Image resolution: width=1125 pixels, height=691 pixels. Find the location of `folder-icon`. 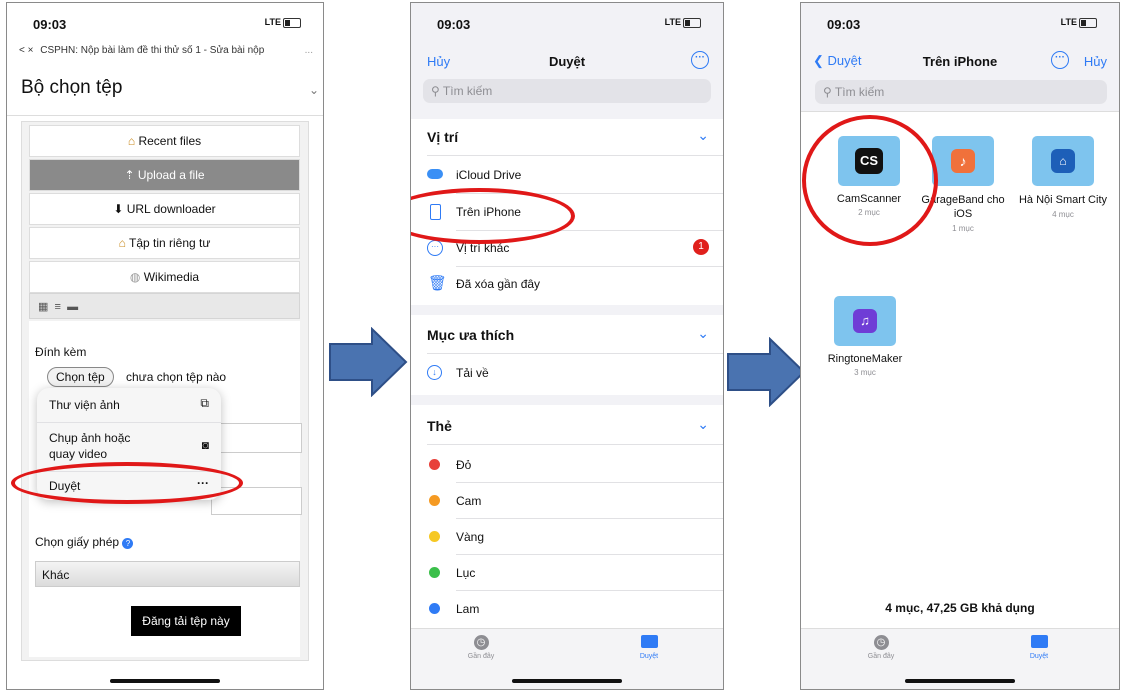

folder-icon is located at coordinates (1039, 641).